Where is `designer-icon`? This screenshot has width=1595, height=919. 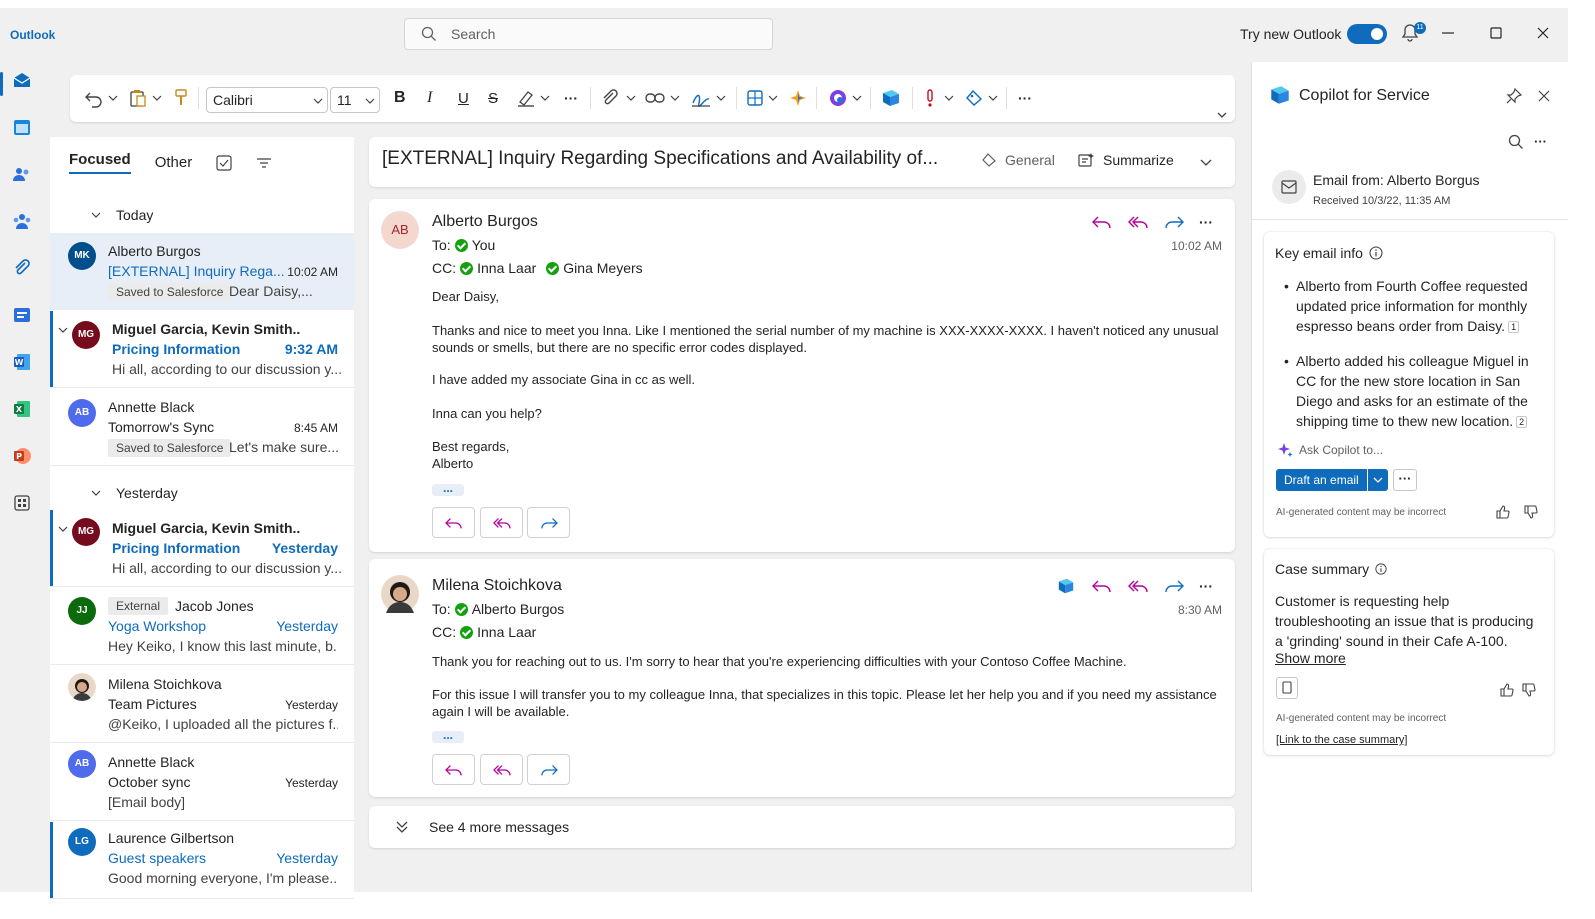
designer-icon is located at coordinates (798, 98).